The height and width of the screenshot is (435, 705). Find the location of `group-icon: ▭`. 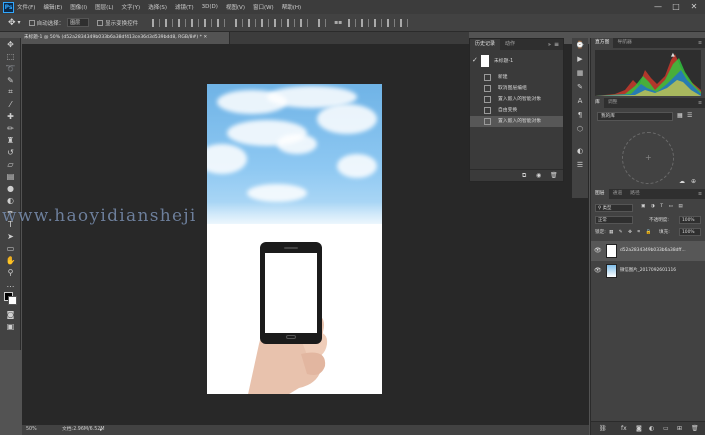

group-icon: ▭ is located at coordinates (666, 428).